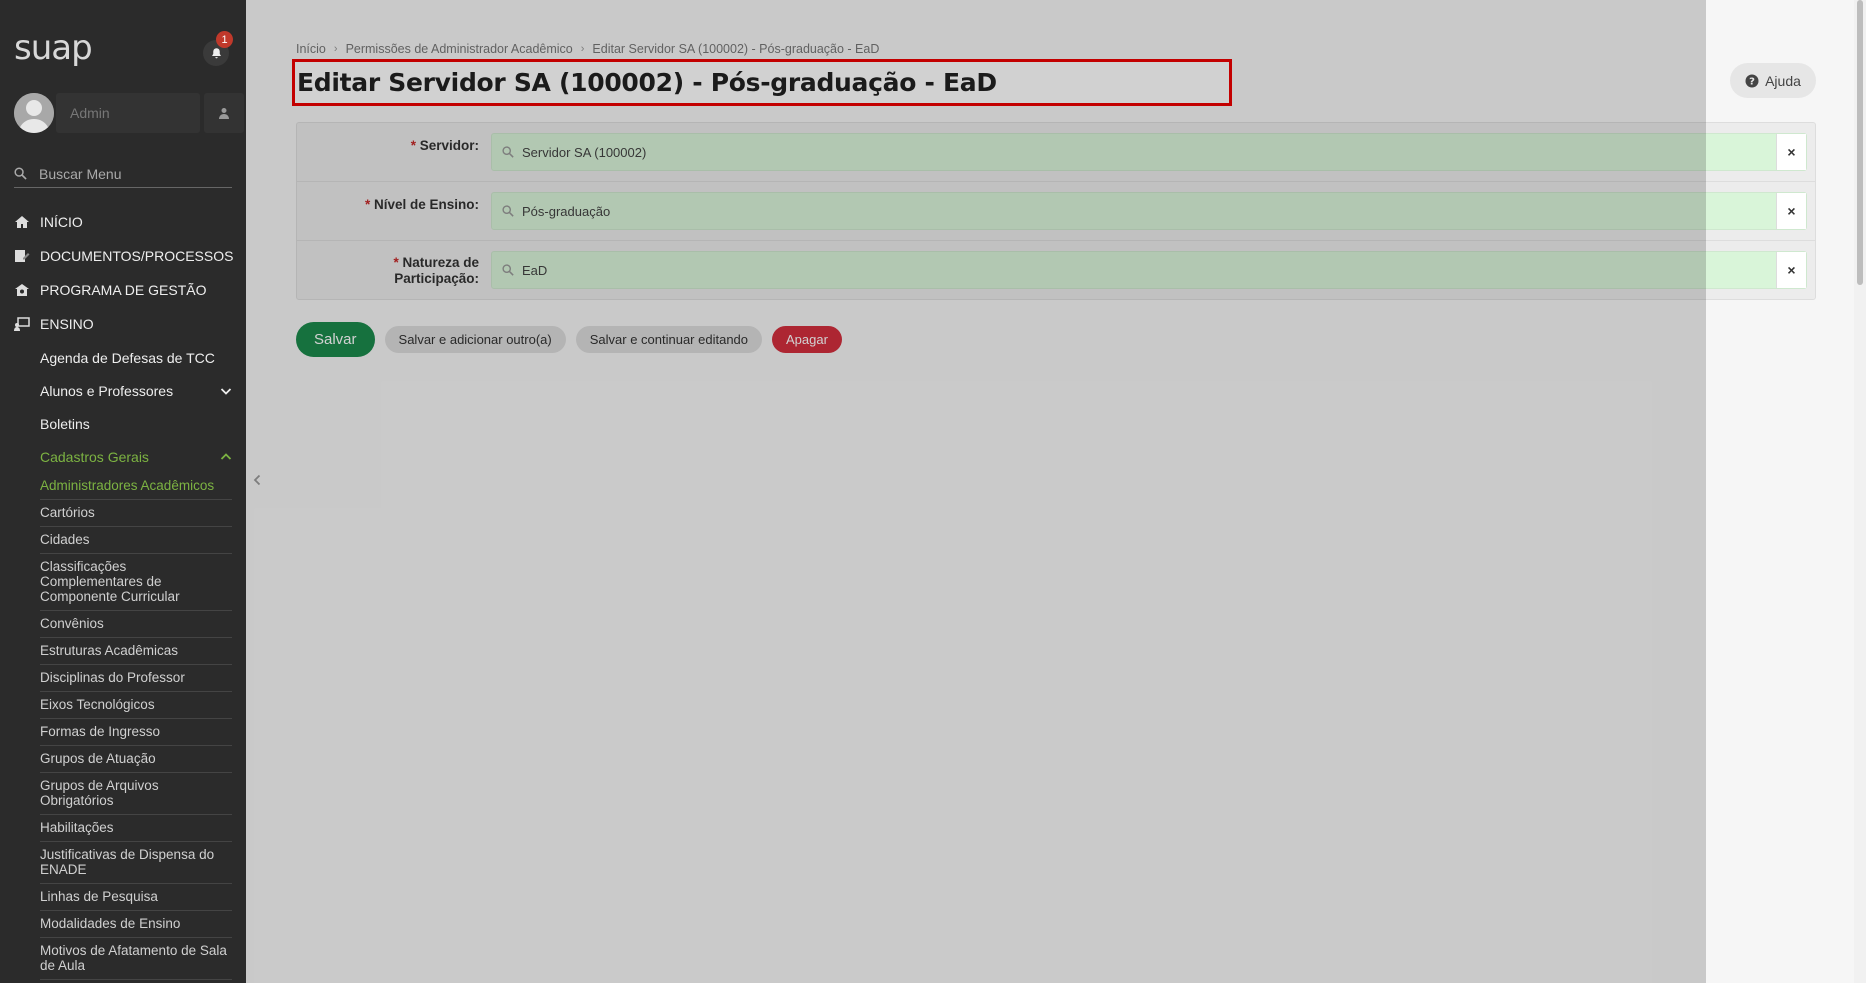 The width and height of the screenshot is (1866, 983). Describe the element at coordinates (1860, 491) in the screenshot. I see `page-scrollbar` at that location.